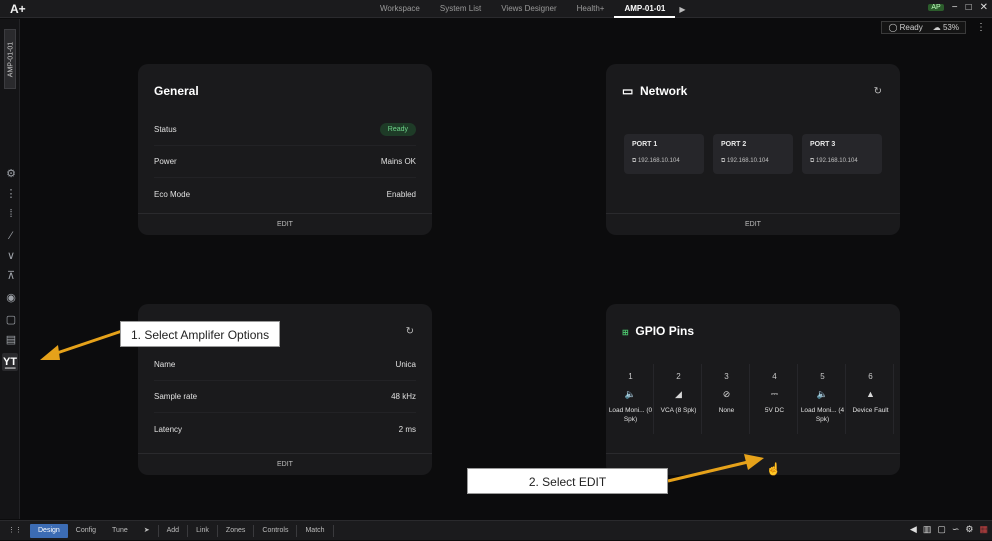 Image resolution: width=992 pixels, height=541 pixels. Describe the element at coordinates (11, 214) in the screenshot. I see `grid-icon: ⁞` at that location.